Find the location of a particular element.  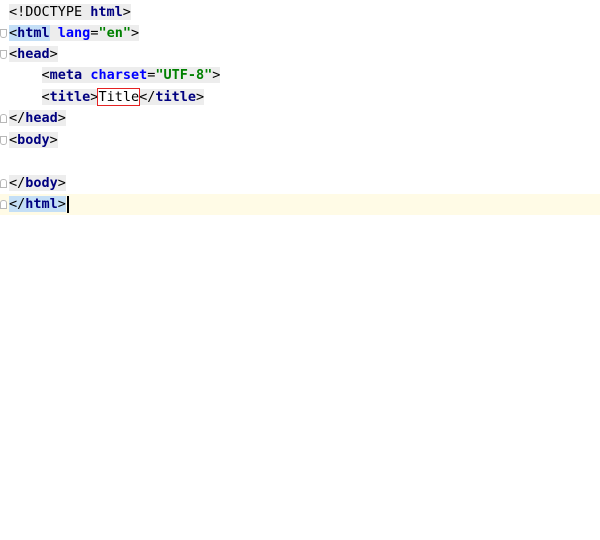

doctype-text: <!DOCTYPE is located at coordinates (50, 12).